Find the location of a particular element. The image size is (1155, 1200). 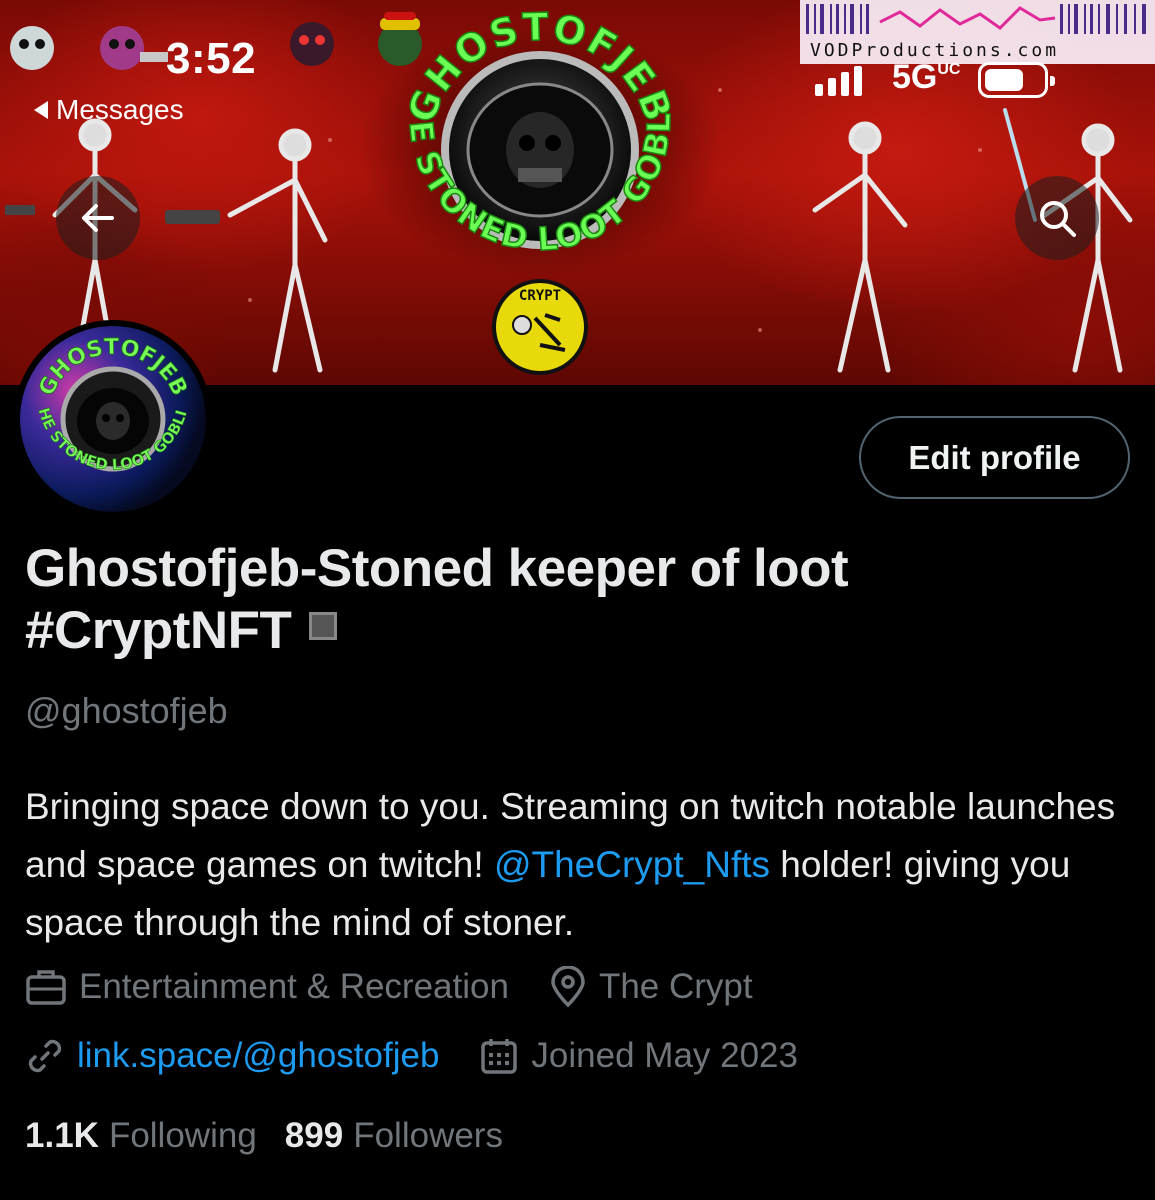

search-icon is located at coordinates (1058, 219).